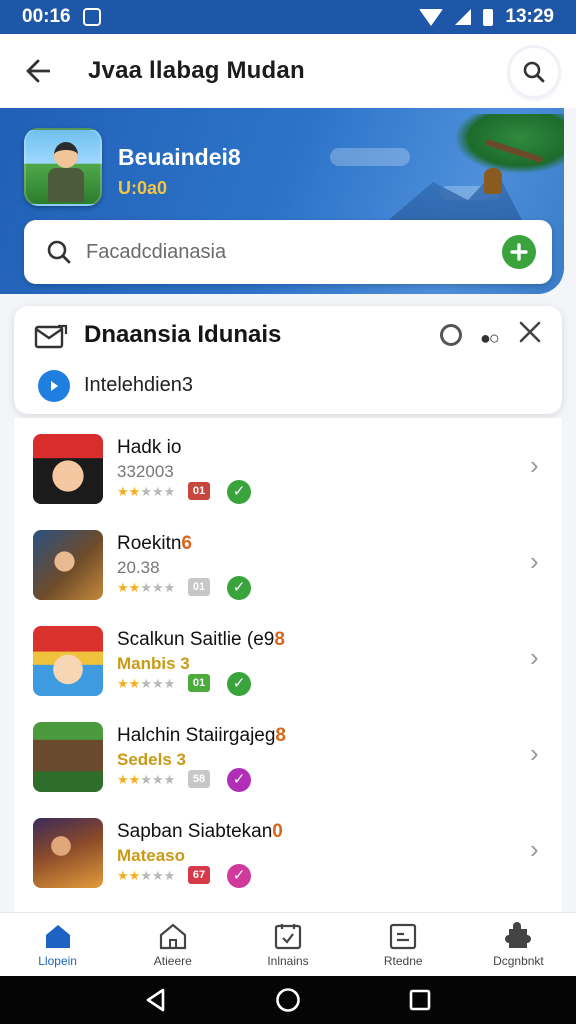 Image resolution: width=576 pixels, height=1024 pixels. What do you see at coordinates (463, 17) in the screenshot?
I see `signal-icon` at bounding box center [463, 17].